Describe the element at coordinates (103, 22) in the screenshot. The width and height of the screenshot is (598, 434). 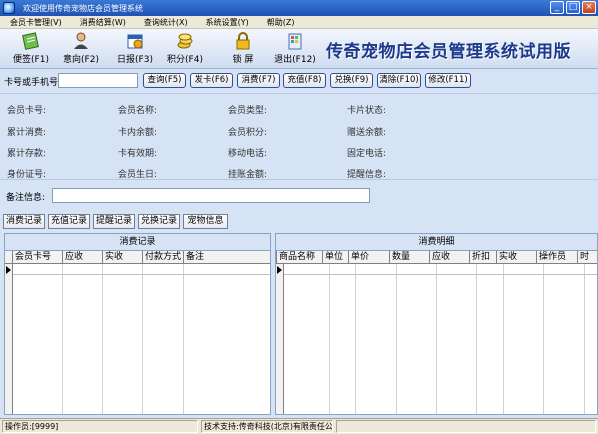
I see `menu-consumption: 消费结算(W)` at that location.